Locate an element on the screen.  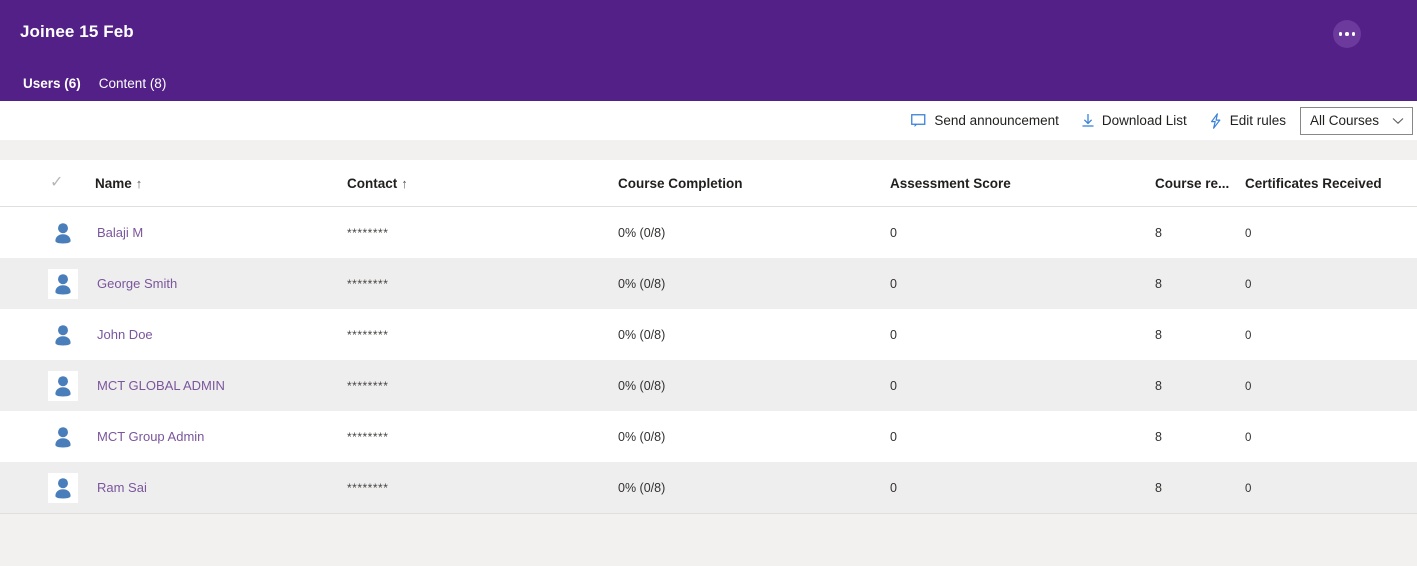
column-header-course-completion: Course Completion is located at coordinates (754, 183).